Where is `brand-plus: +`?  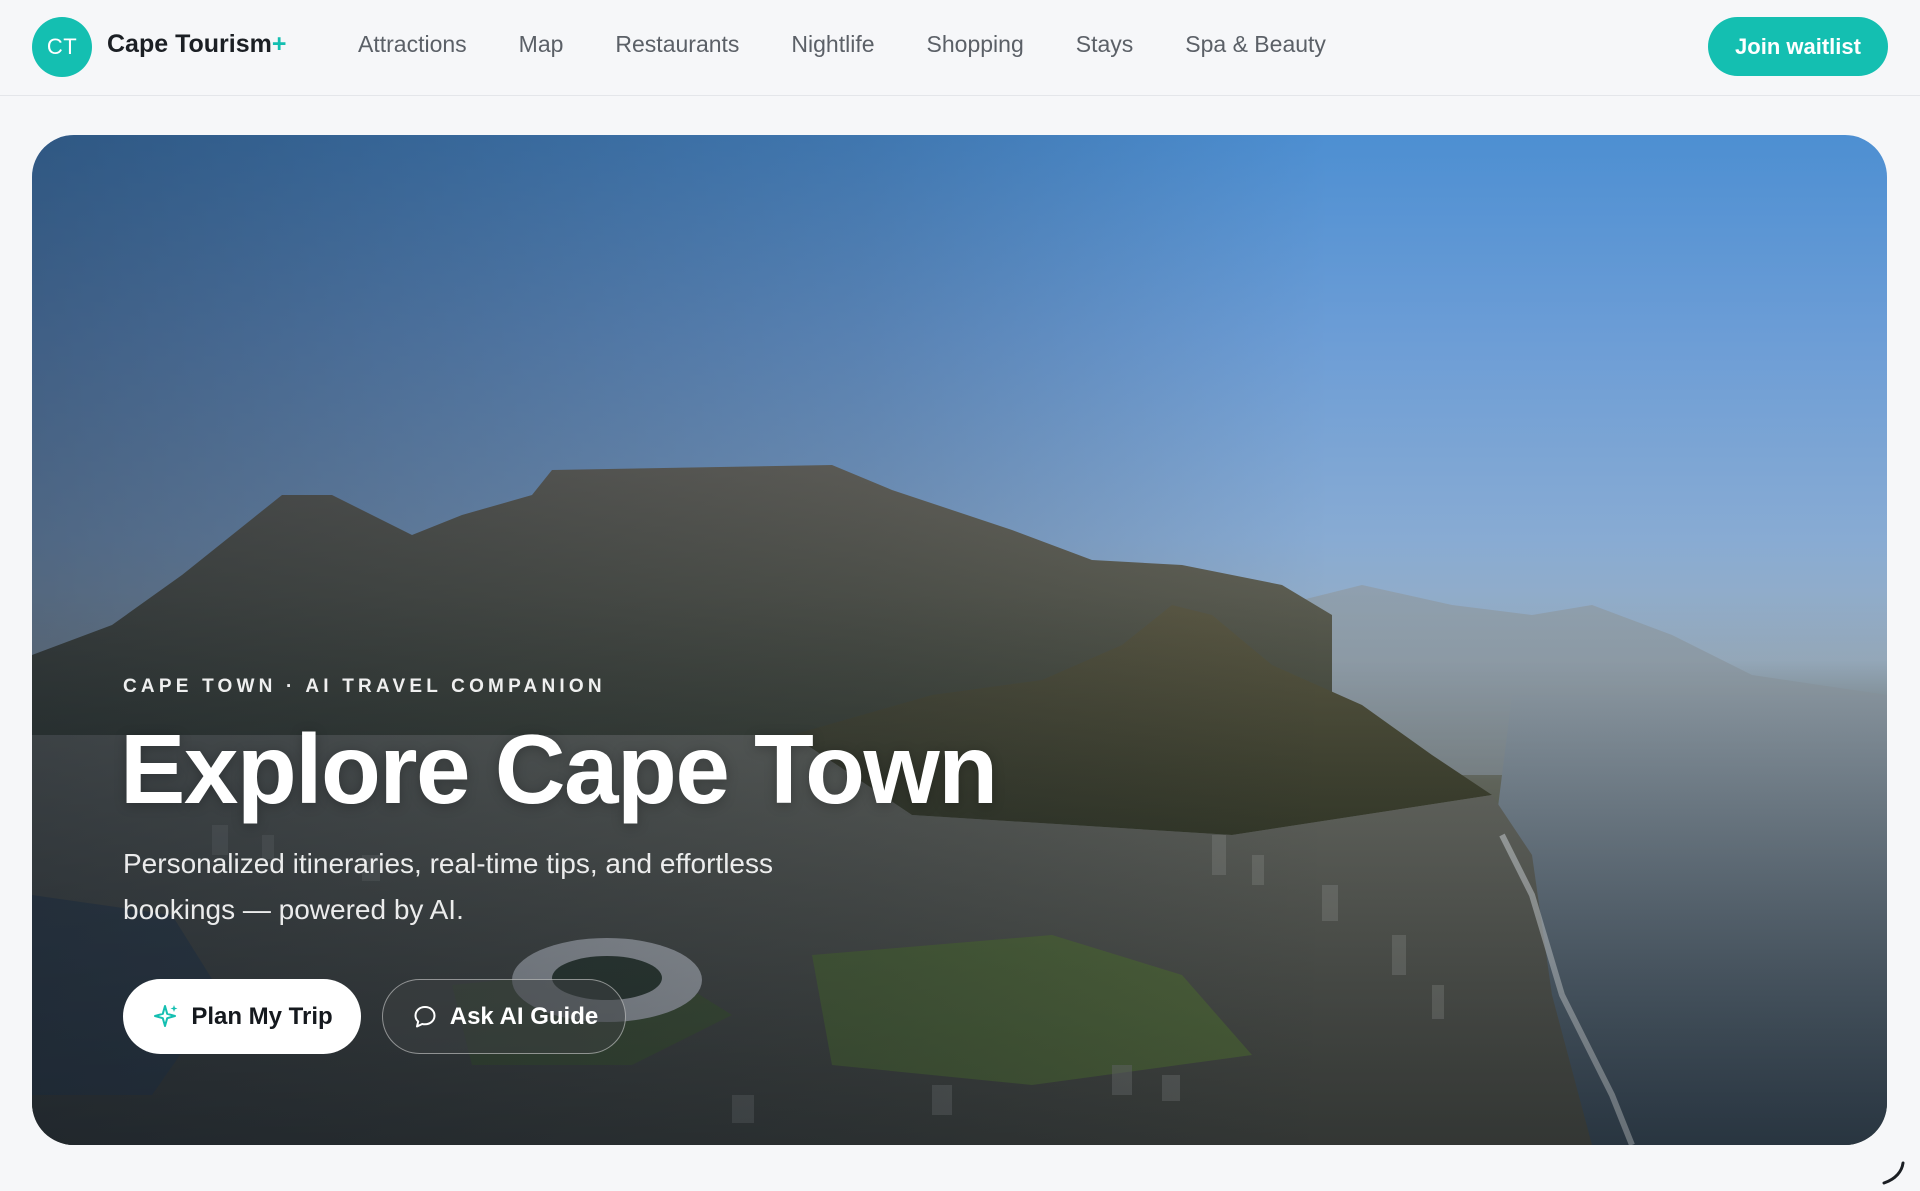
brand-plus: + is located at coordinates (279, 44).